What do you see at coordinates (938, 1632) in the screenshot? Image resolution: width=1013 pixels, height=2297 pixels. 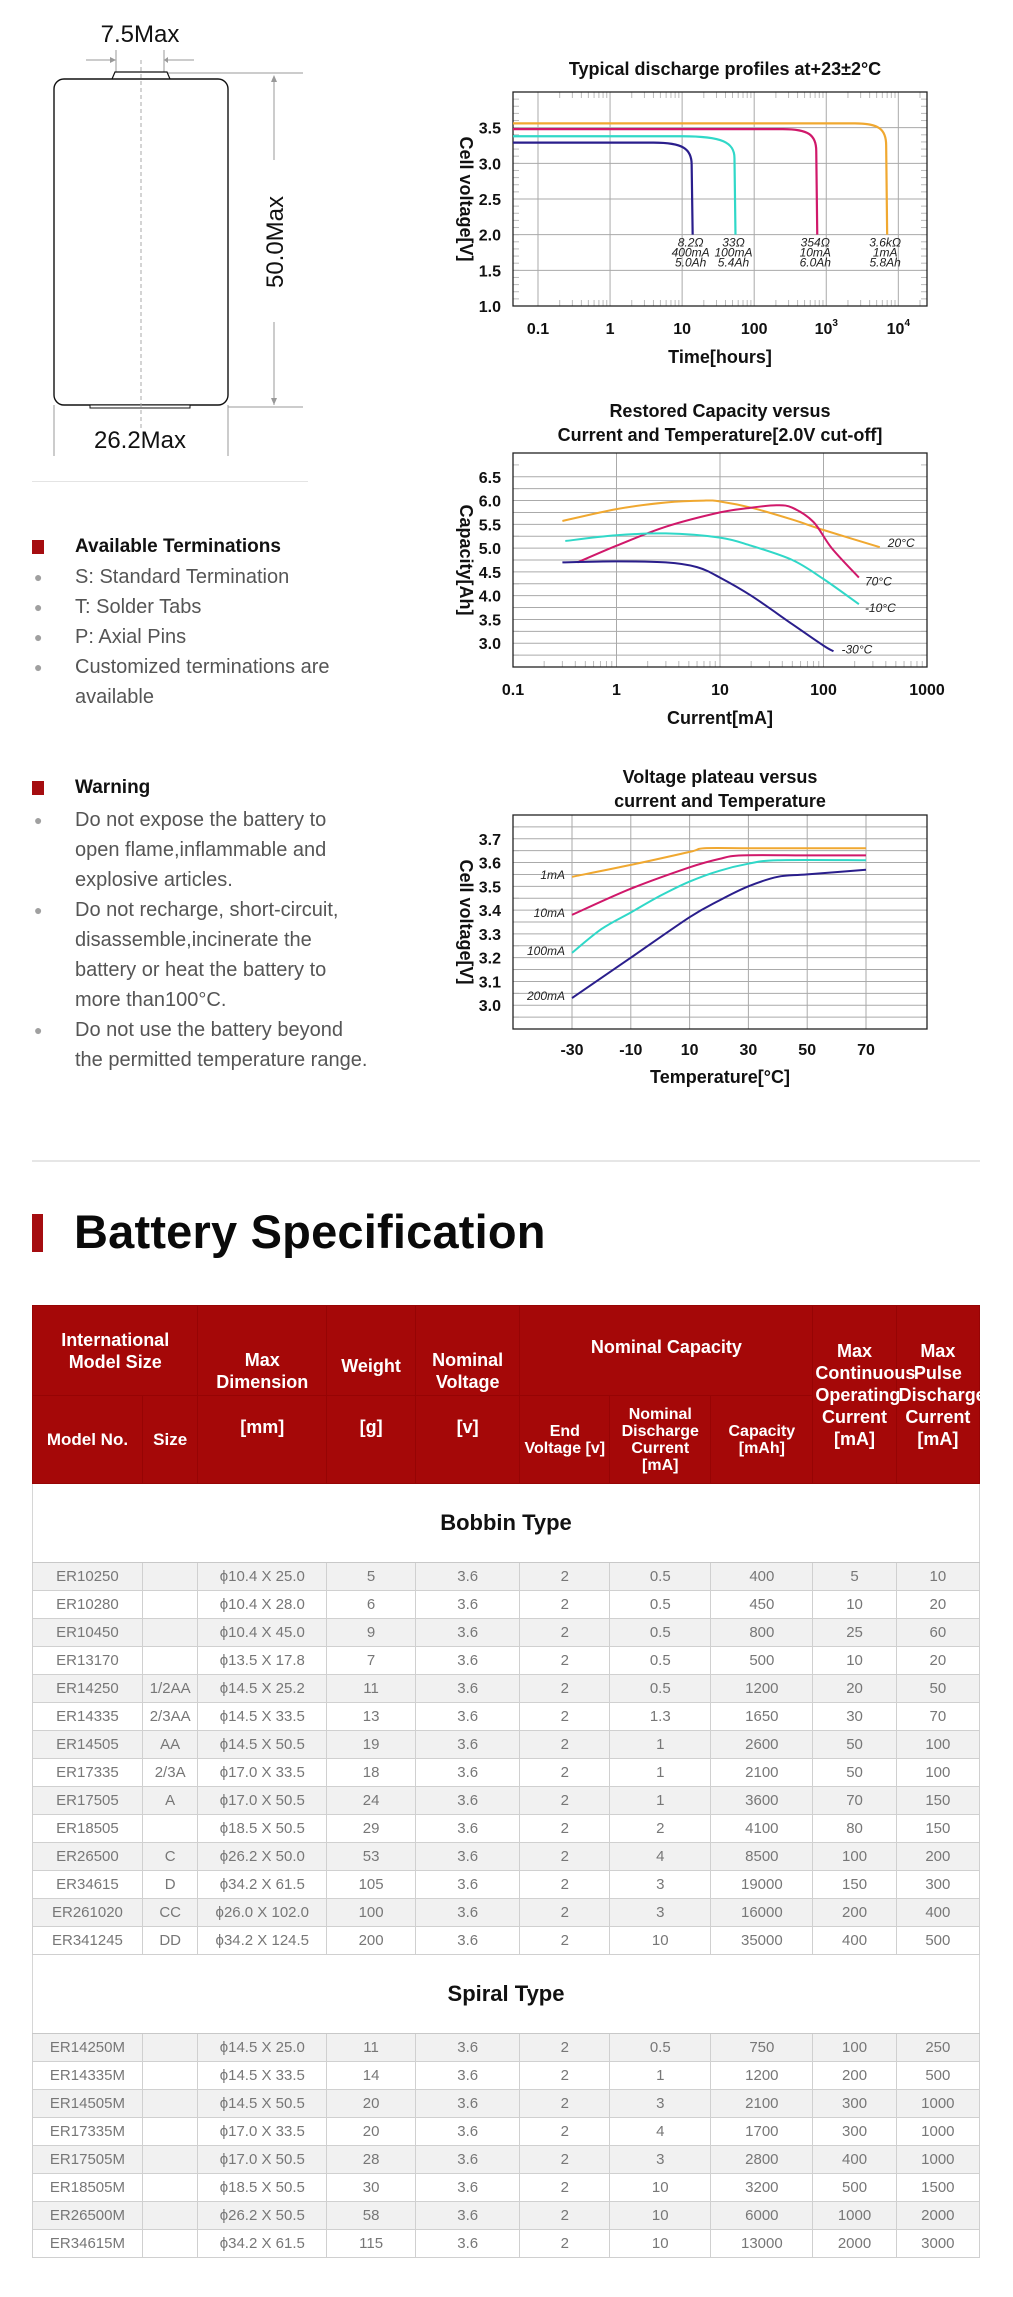 I see `table-cell: 60` at bounding box center [938, 1632].